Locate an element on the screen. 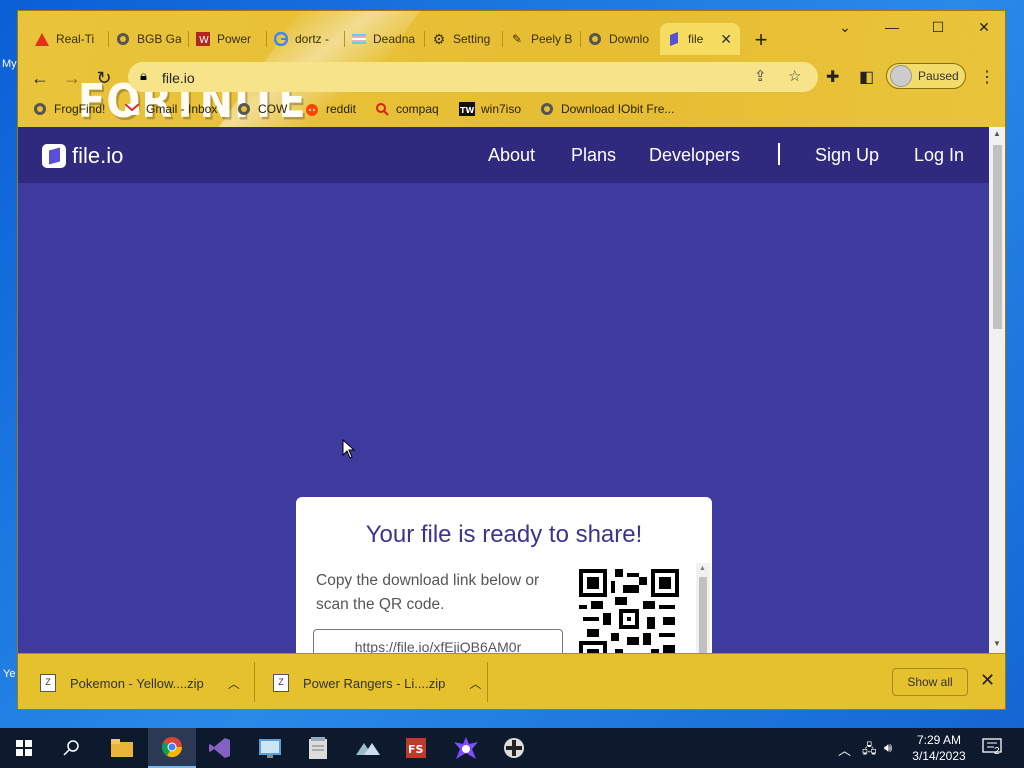  extensions-icon: ✚ is located at coordinates (832, 77).